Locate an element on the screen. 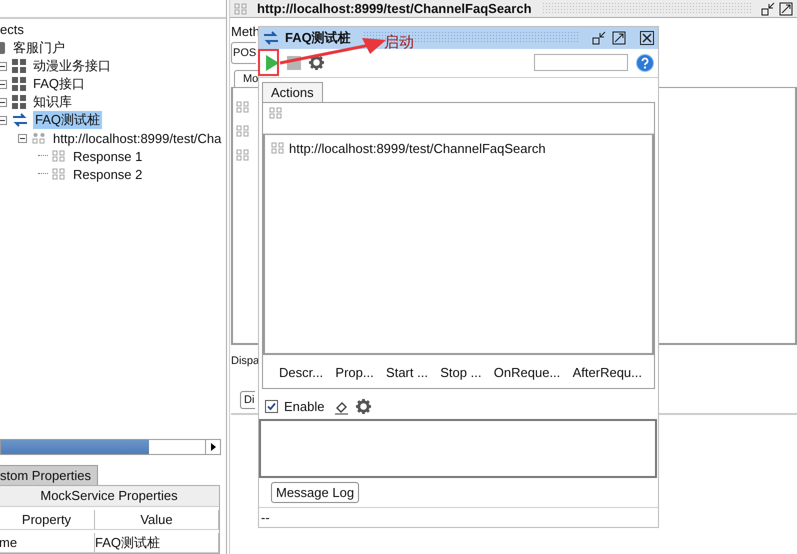 This screenshot has height=554, width=797. play-icon is located at coordinates (272, 62).